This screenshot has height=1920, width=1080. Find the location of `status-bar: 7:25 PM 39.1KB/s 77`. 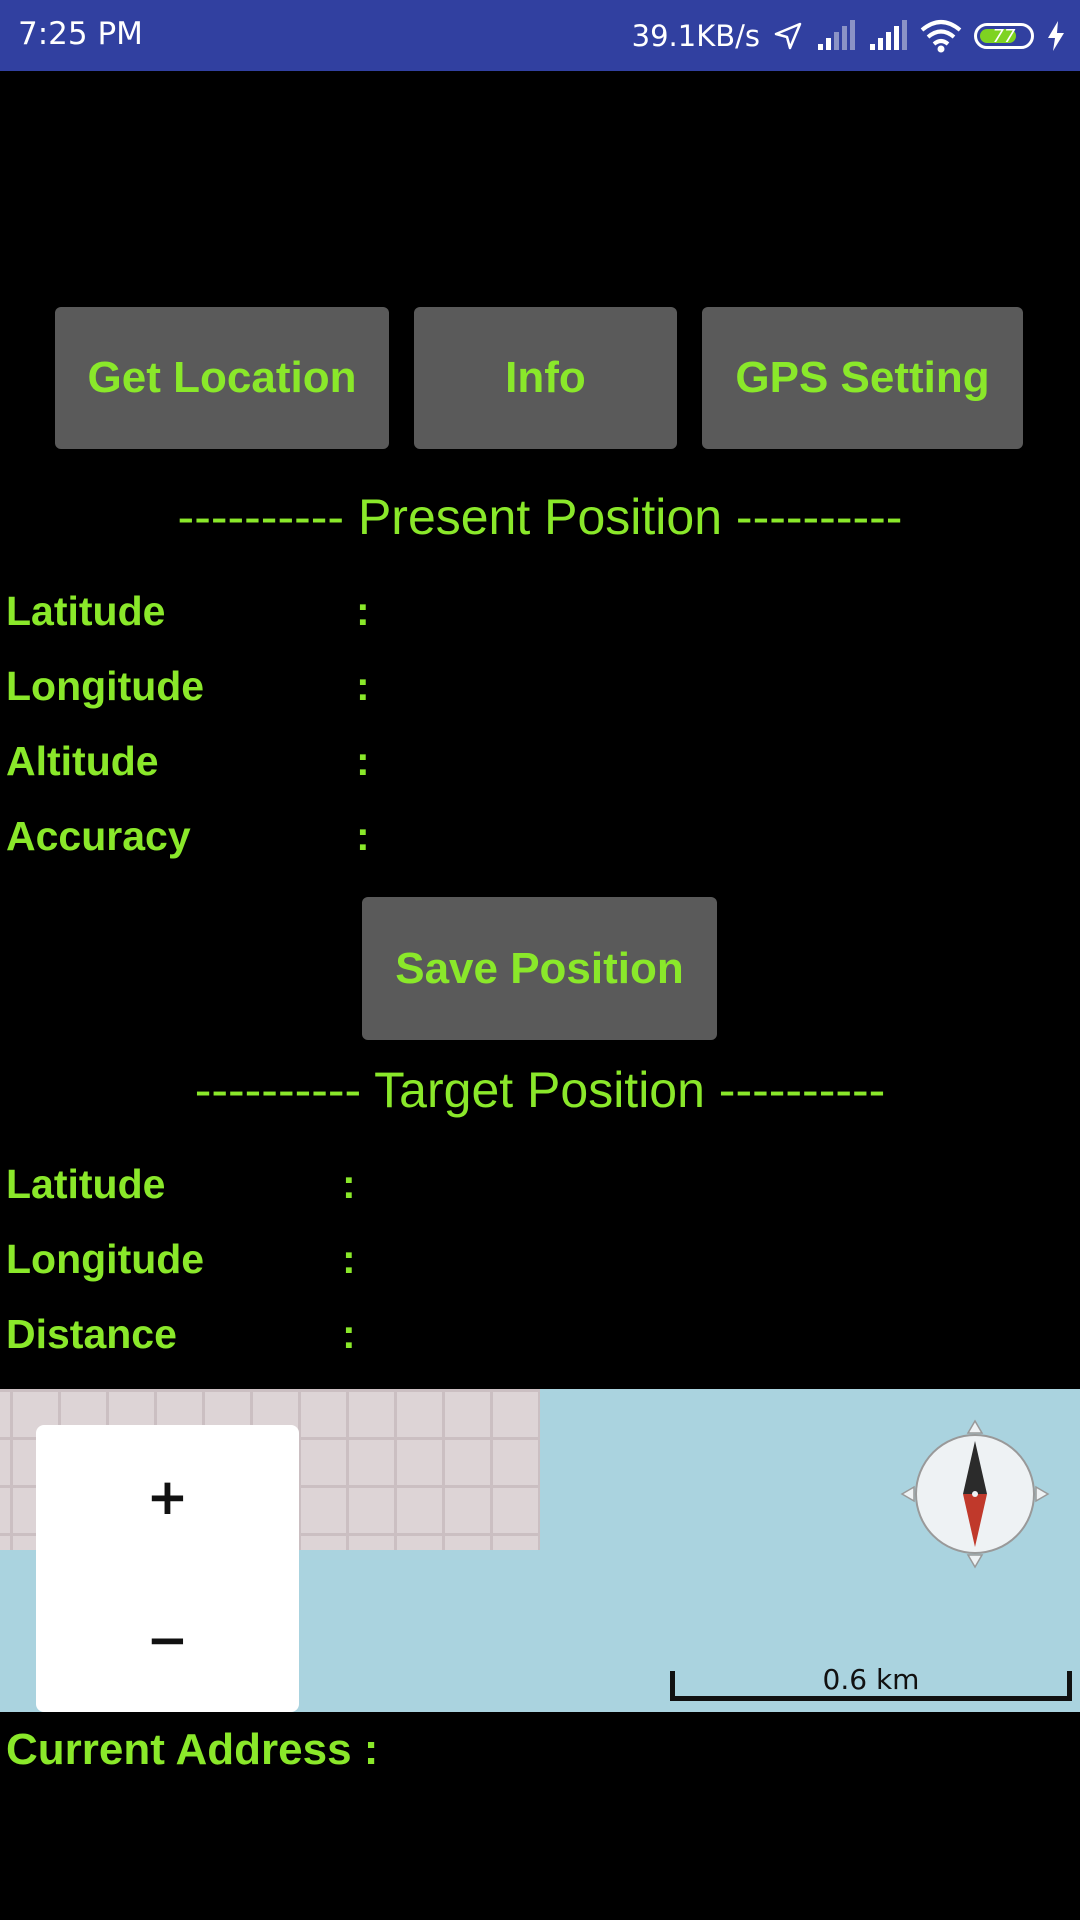

status-bar: 7:25 PM 39.1KB/s 77 is located at coordinates (540, 35).